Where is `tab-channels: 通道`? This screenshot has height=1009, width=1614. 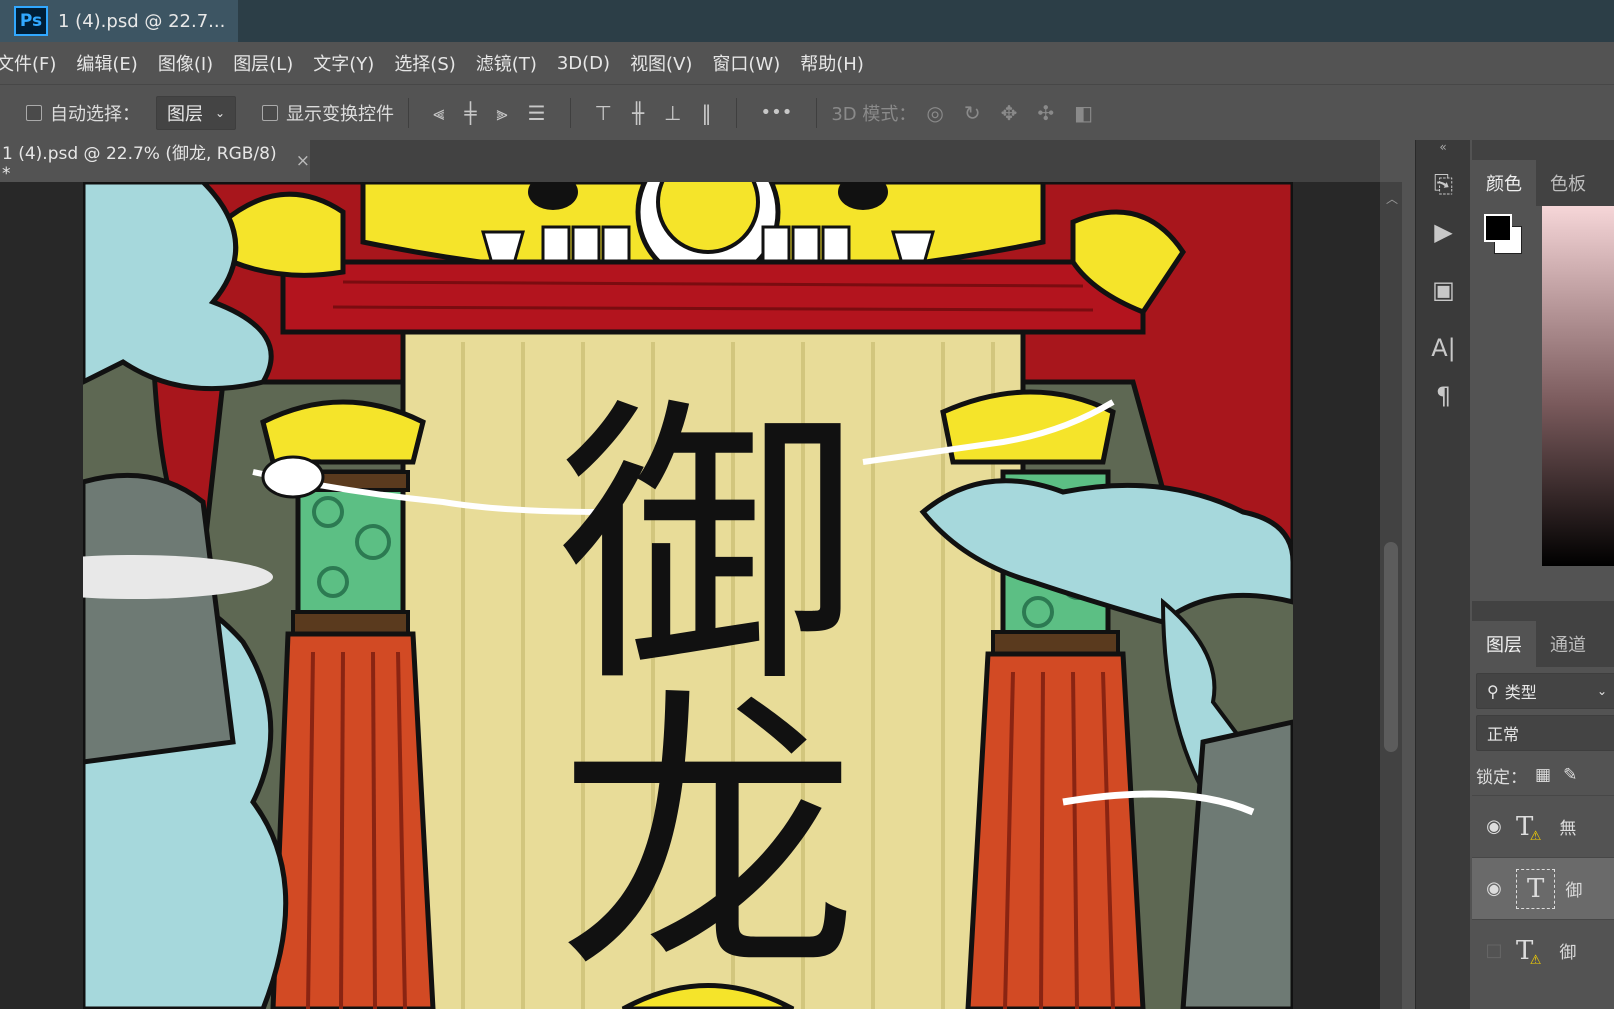 tab-channels: 通道 is located at coordinates (1568, 644).